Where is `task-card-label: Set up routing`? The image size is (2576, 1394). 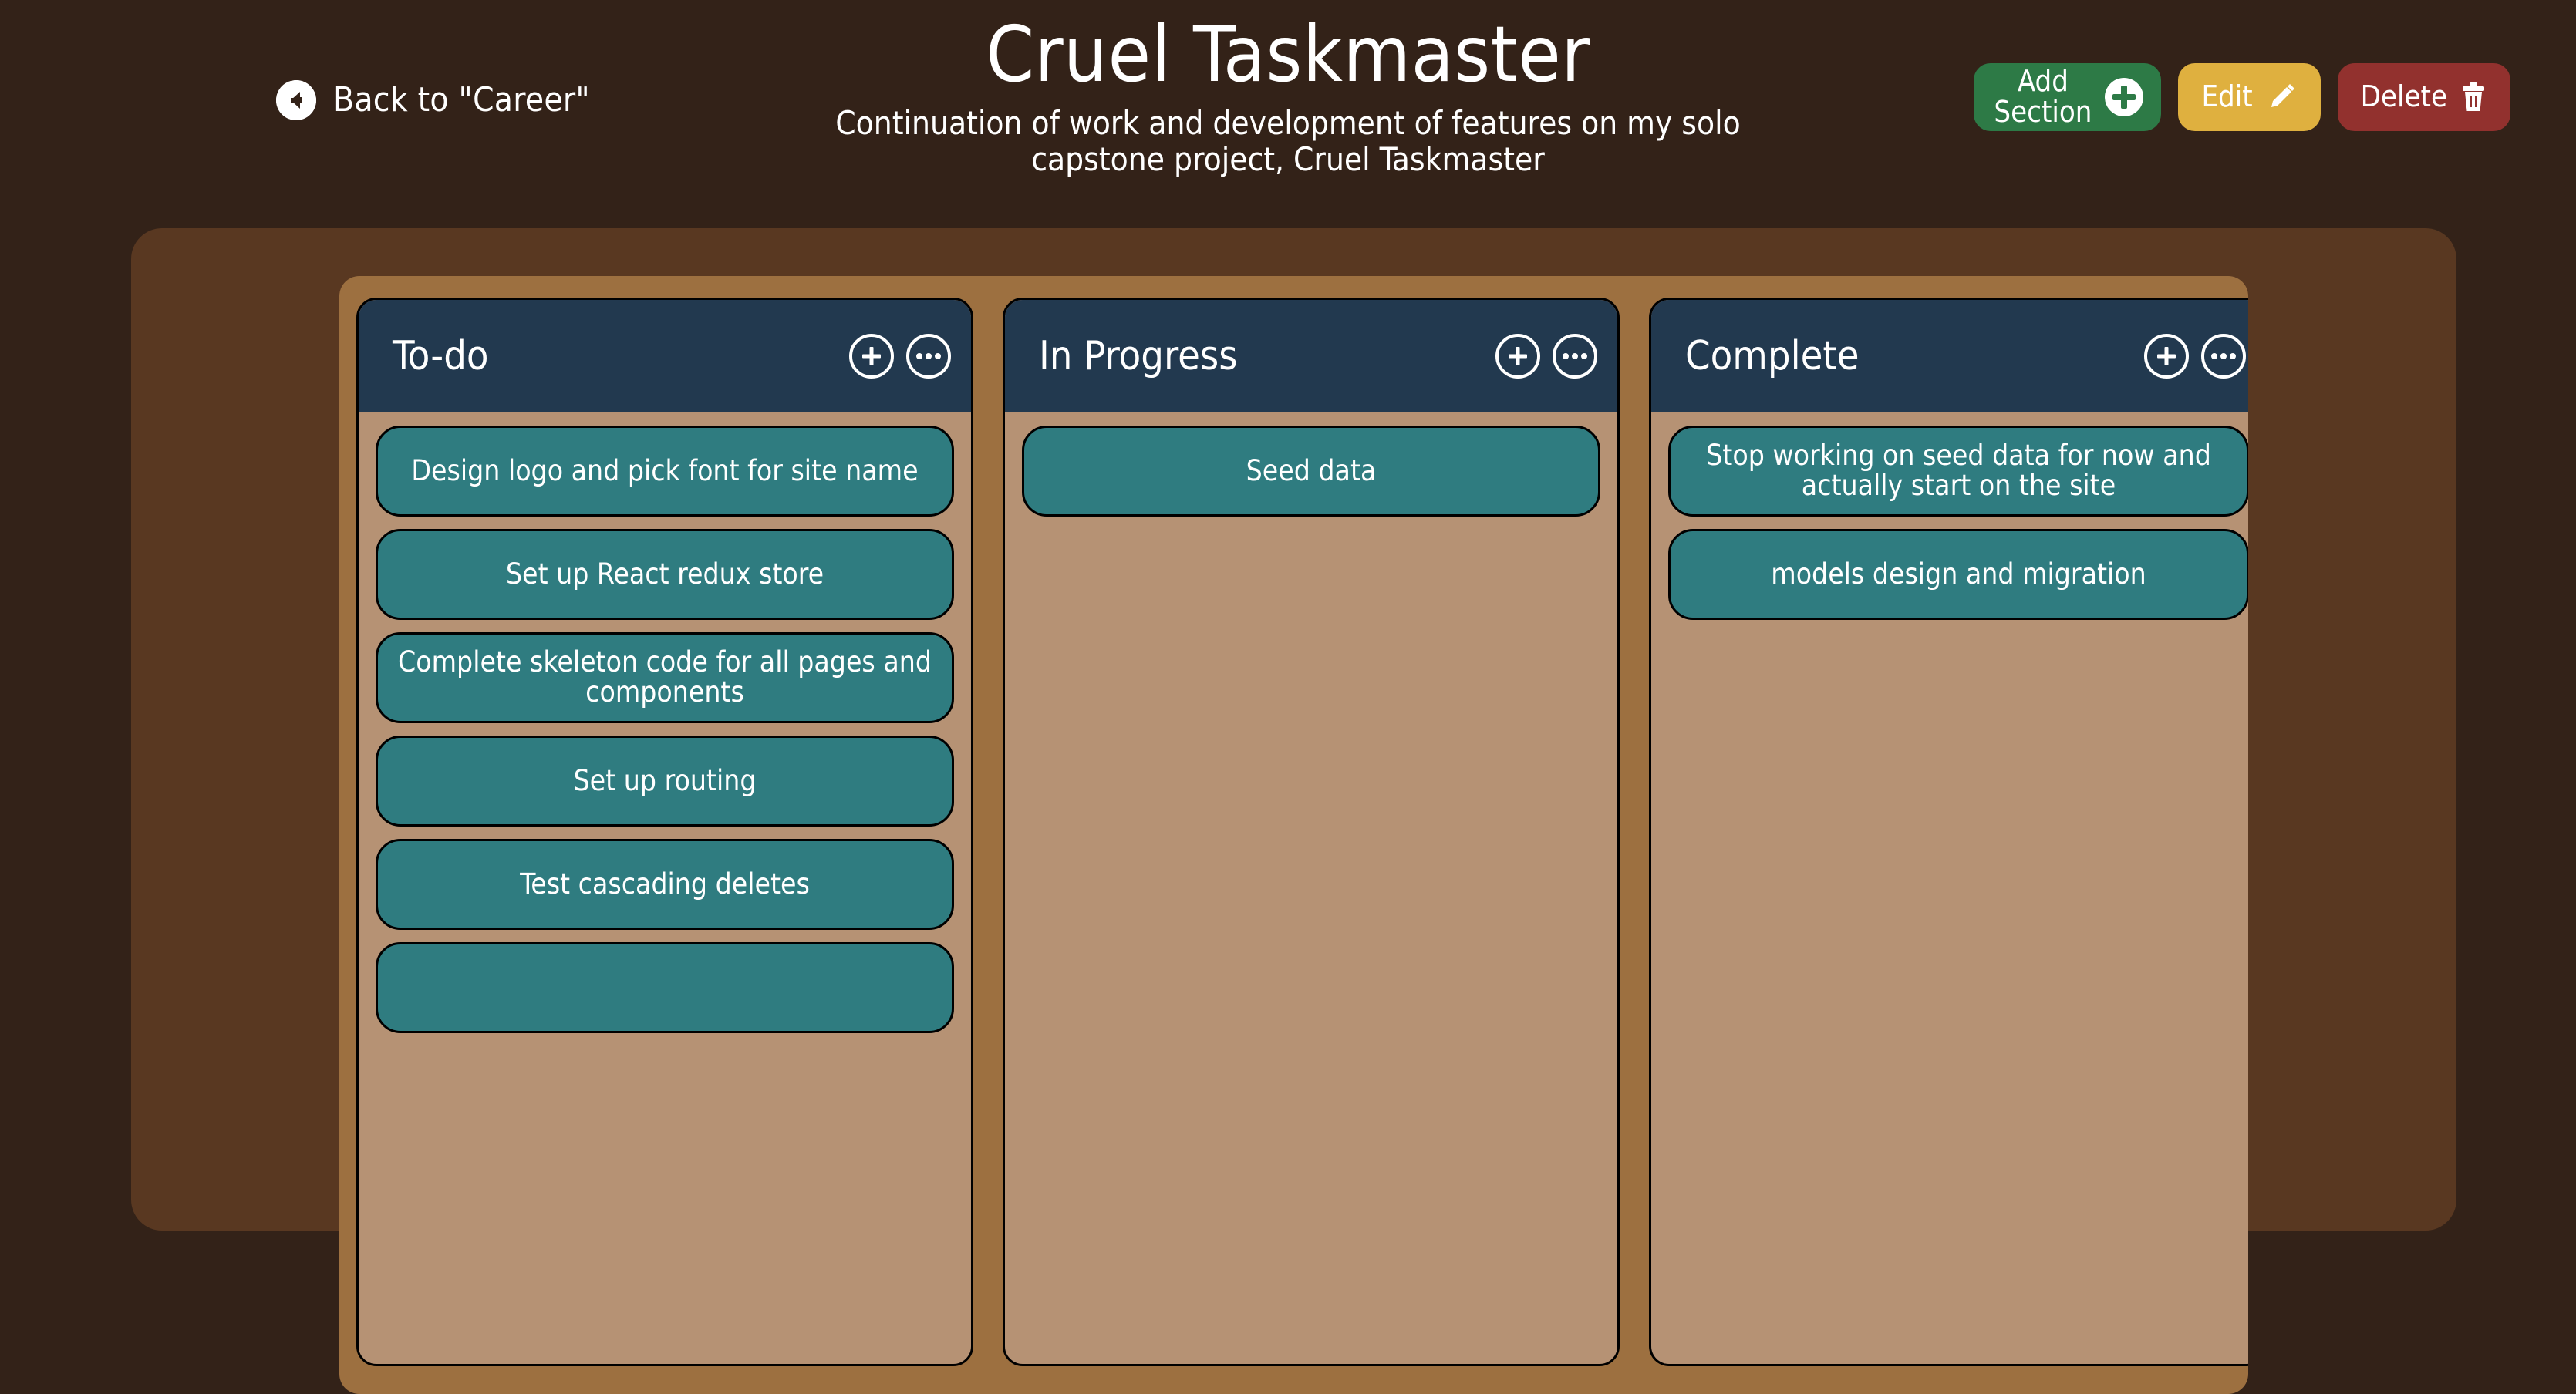
task-card-label: Set up routing is located at coordinates (665, 780).